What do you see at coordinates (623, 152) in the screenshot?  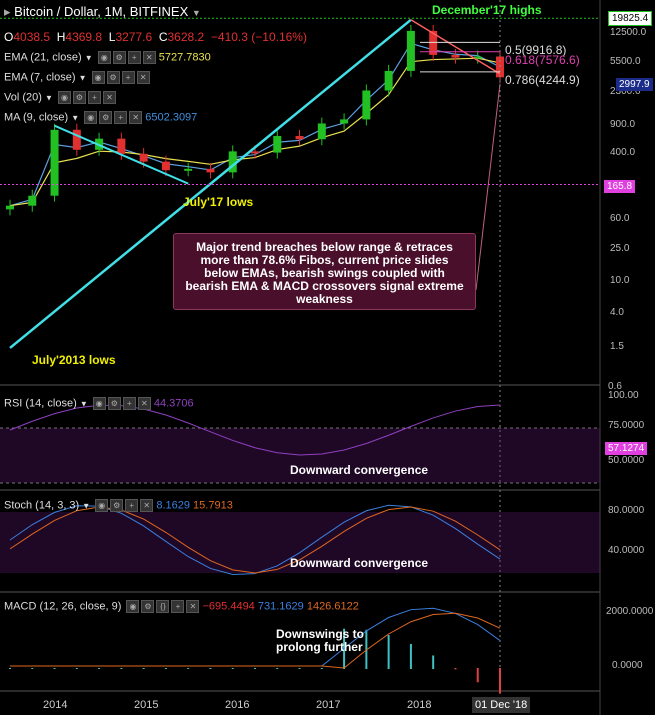 I see `price-tick: 400.0` at bounding box center [623, 152].